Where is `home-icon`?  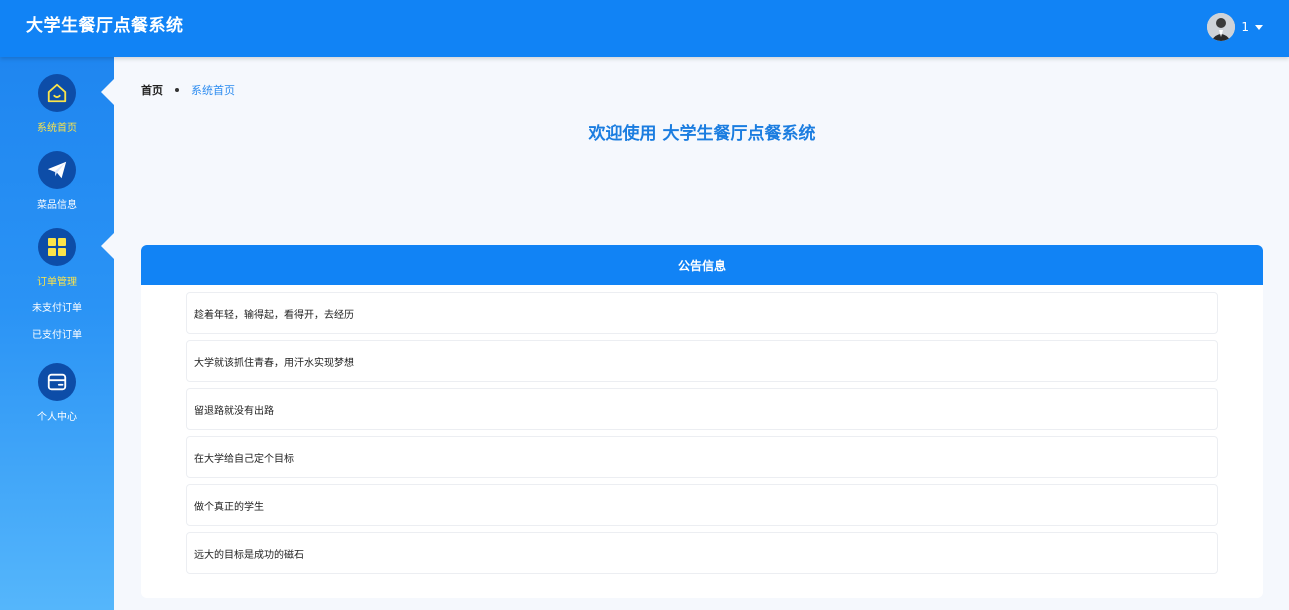
home-icon is located at coordinates (57, 93).